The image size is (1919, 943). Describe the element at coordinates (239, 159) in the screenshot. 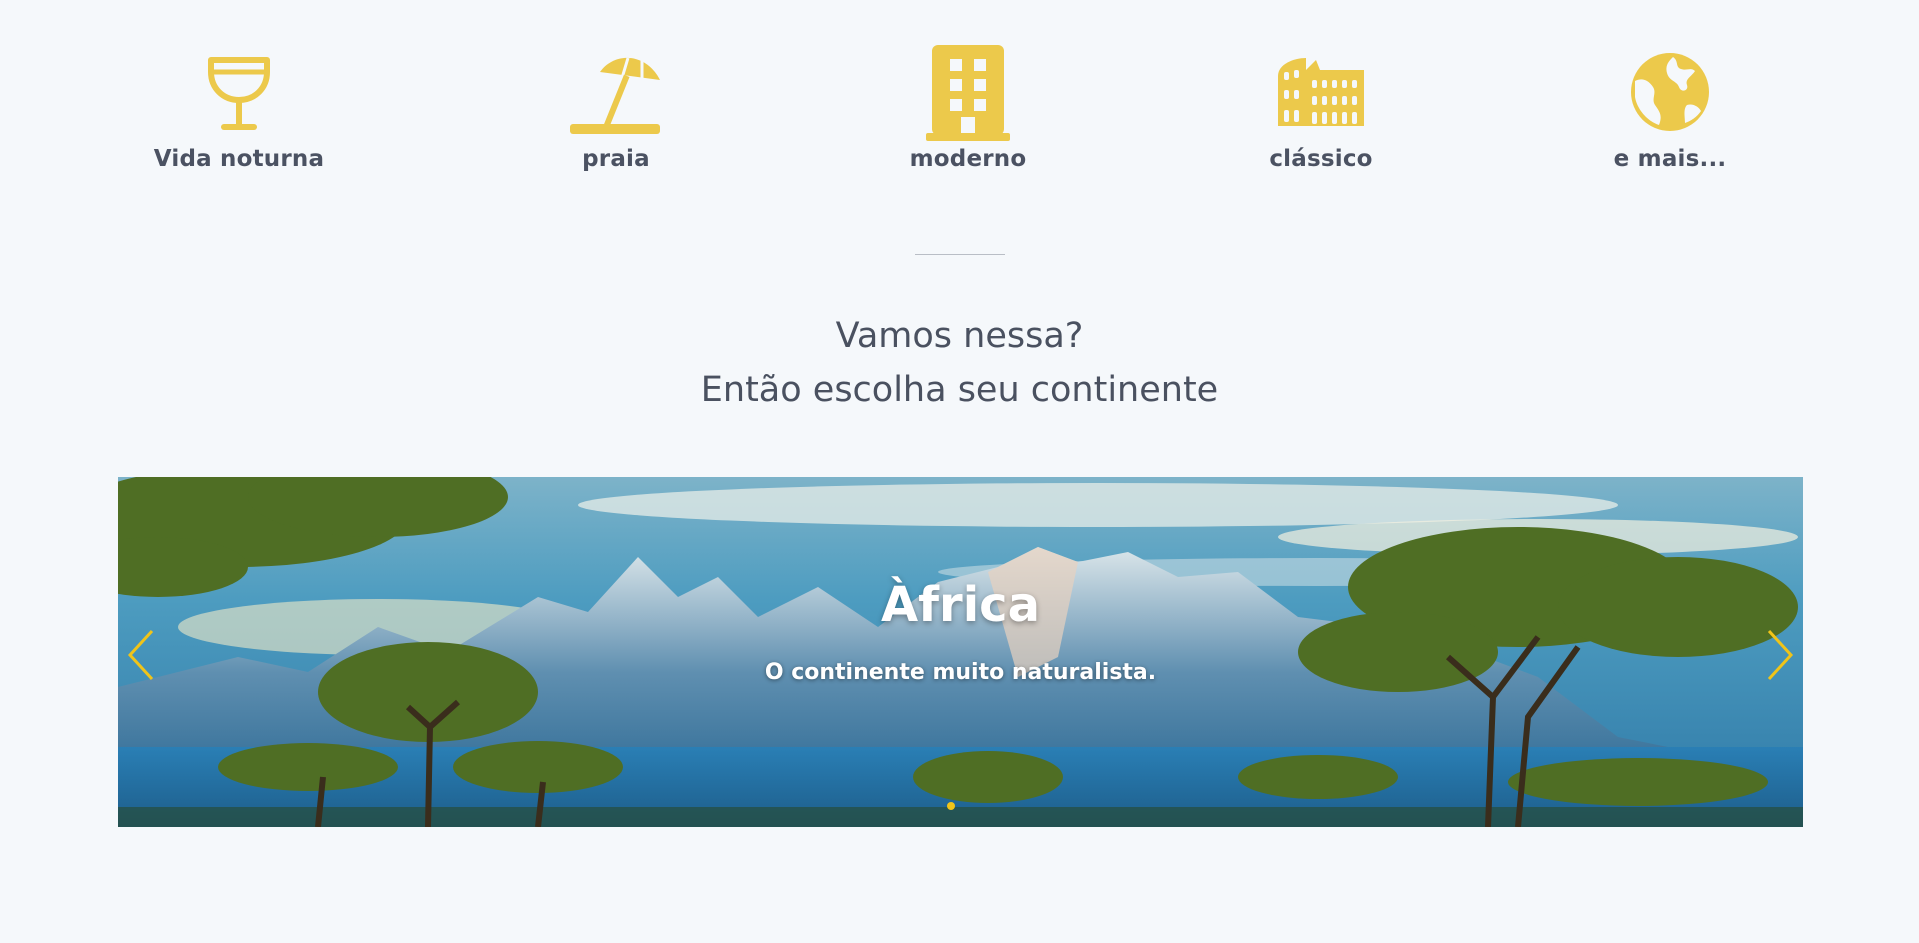

I see `category-label: Vida noturna` at that location.